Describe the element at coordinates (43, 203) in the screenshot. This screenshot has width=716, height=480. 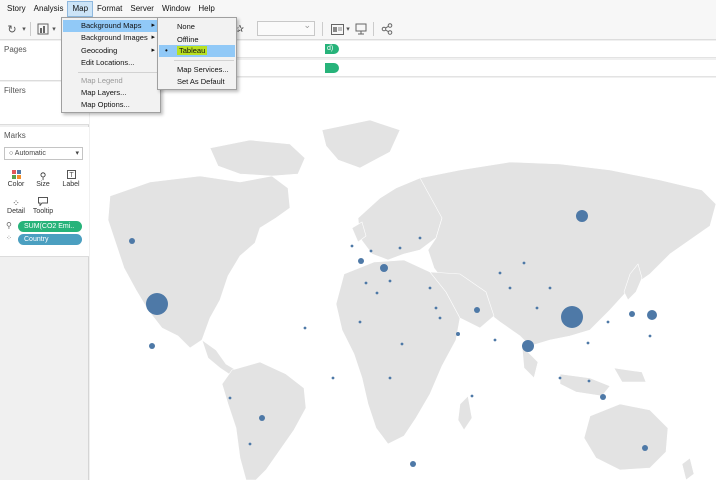
I see `tooltip-button: Tooltip` at that location.